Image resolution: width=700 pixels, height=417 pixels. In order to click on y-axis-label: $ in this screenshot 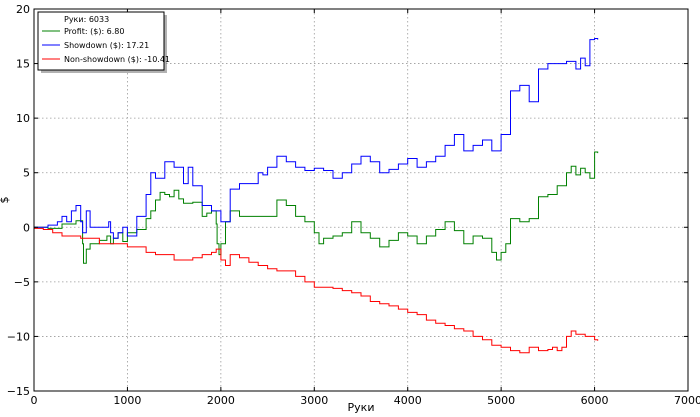, I will do `click(5, 200)`.